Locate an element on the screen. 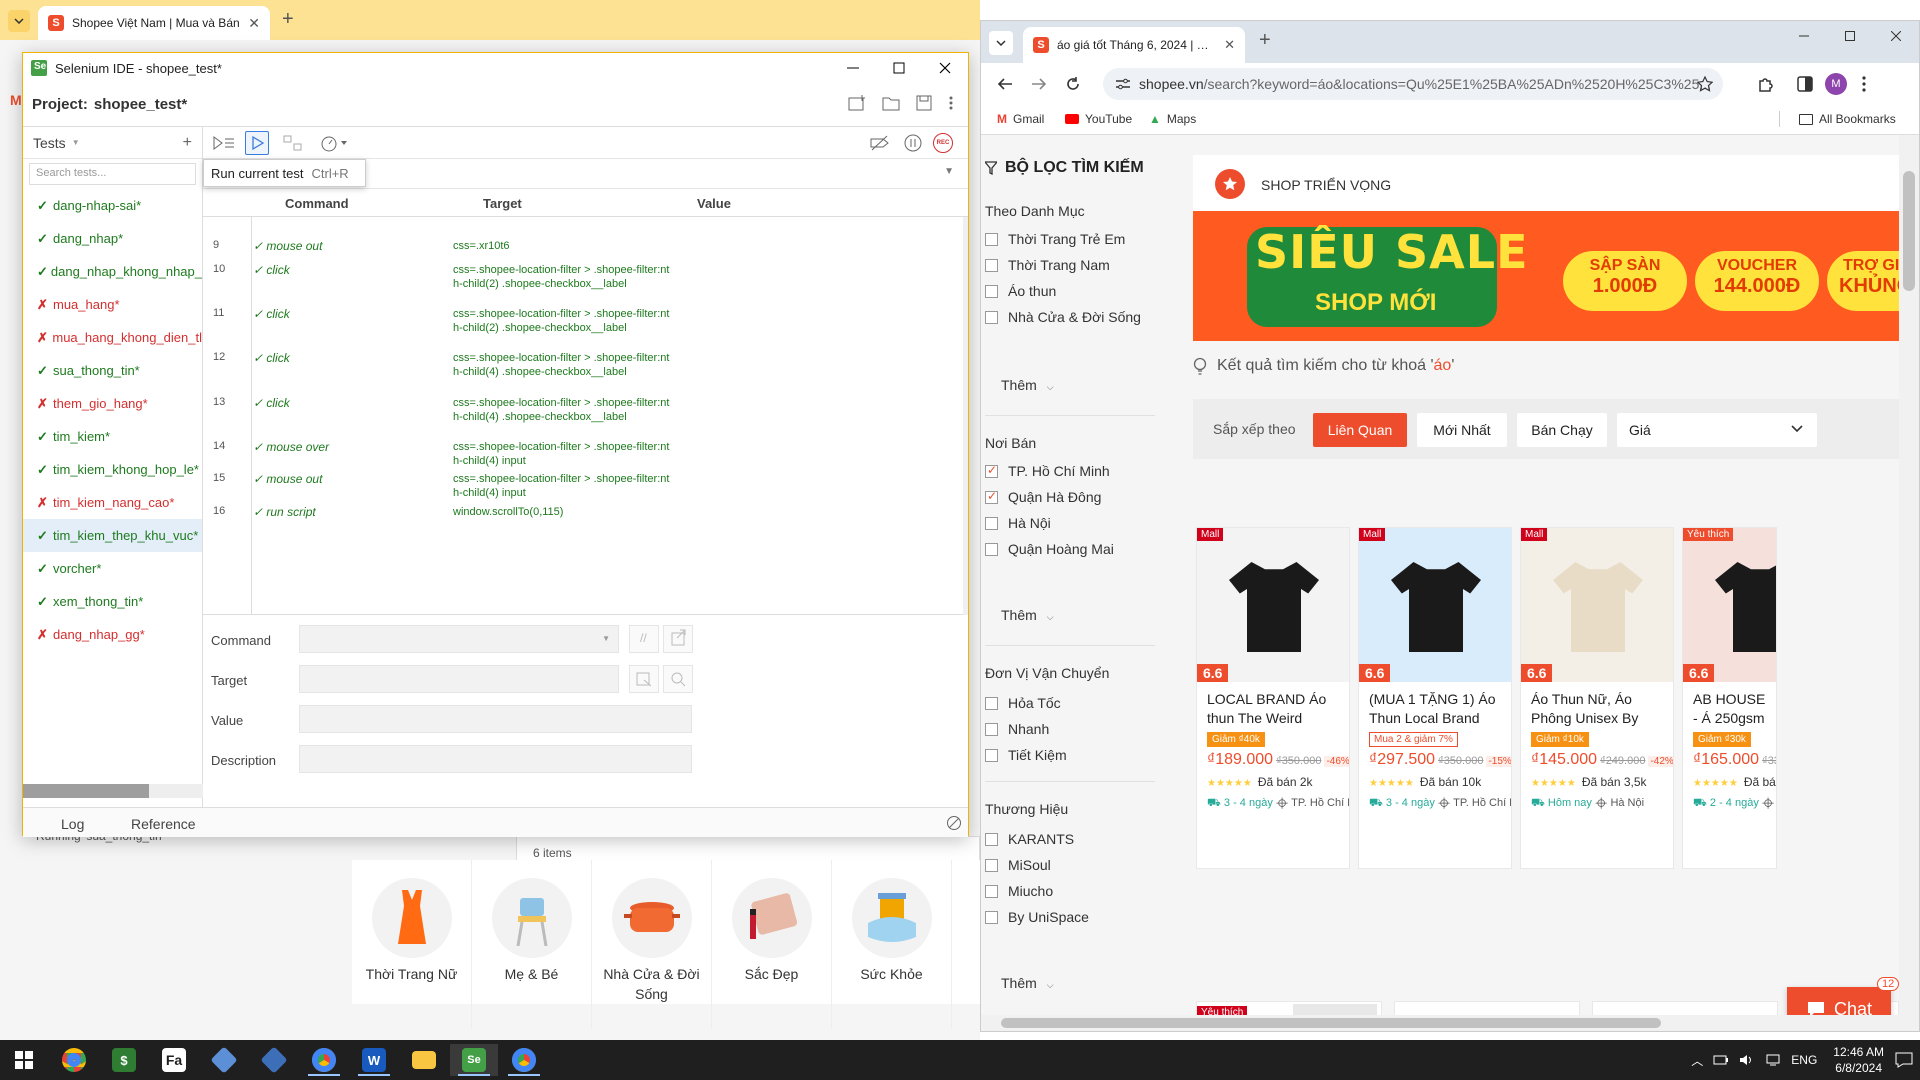 This screenshot has width=1920, height=1080. back-arrow-icon is located at coordinates (1005, 84).